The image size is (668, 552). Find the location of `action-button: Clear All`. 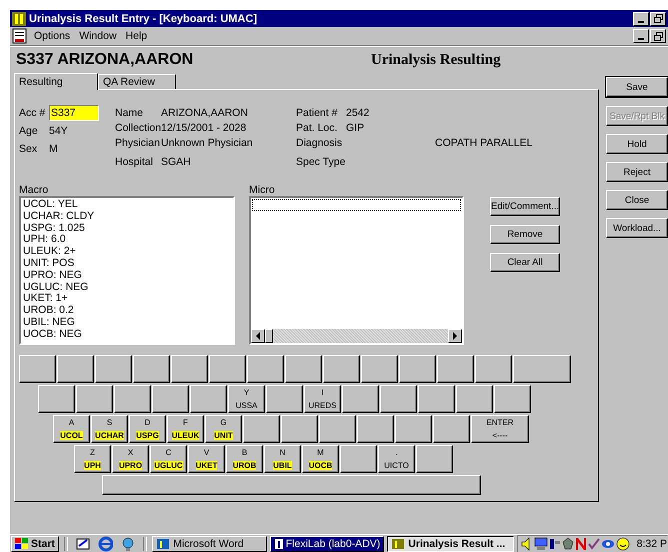

action-button: Clear All is located at coordinates (525, 262).